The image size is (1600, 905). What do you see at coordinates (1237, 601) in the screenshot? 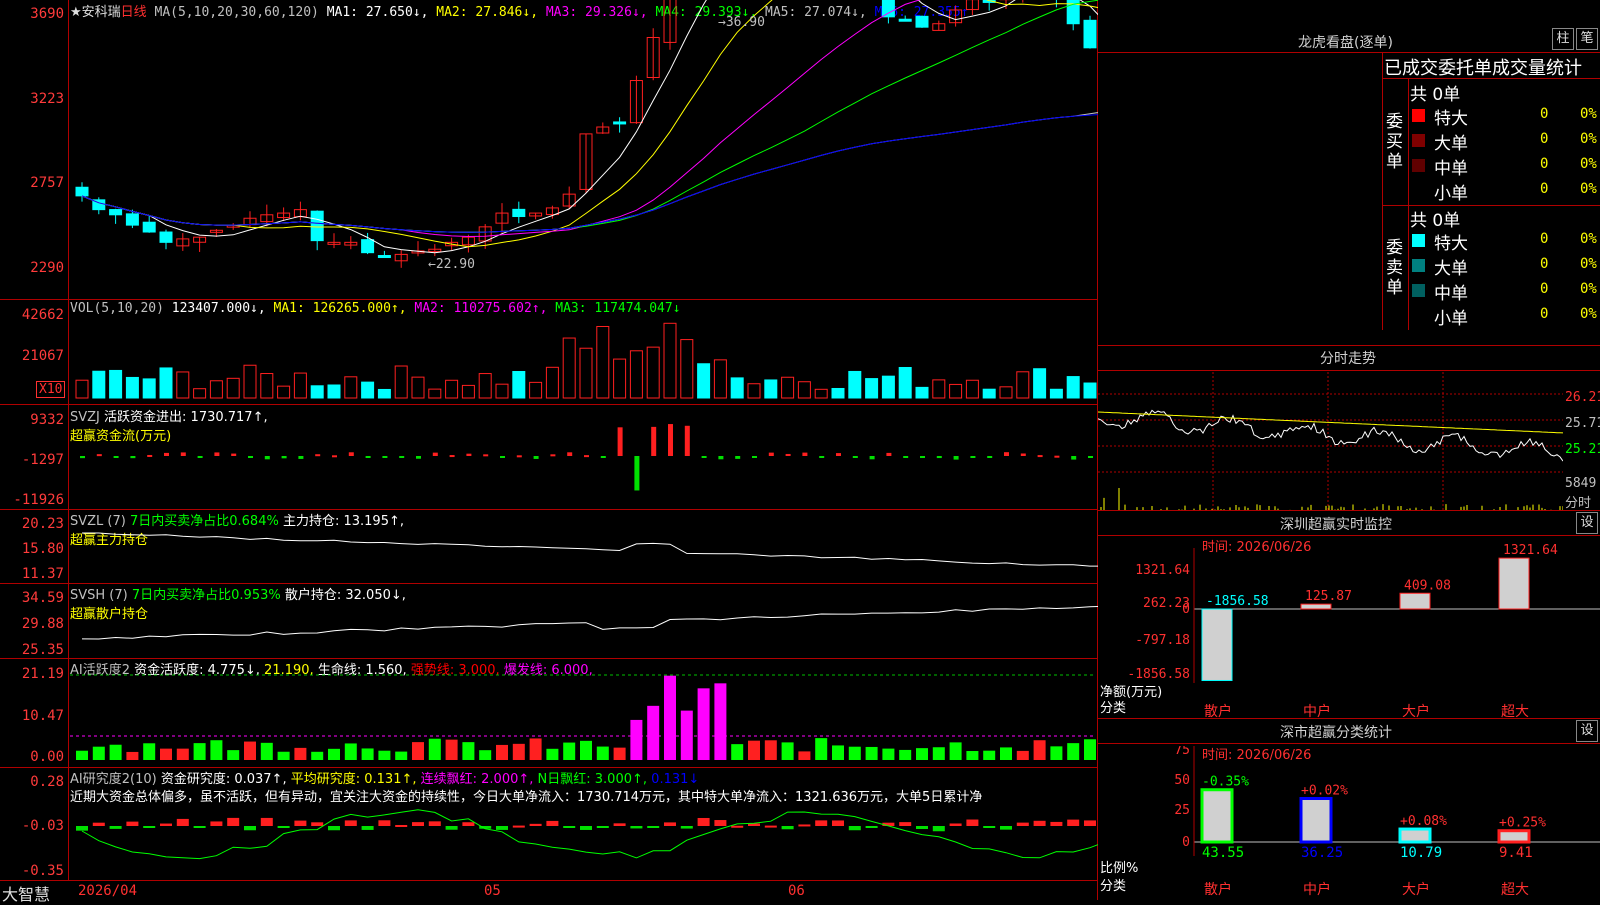
I see `szrt-bar-label: -1856.58` at bounding box center [1237, 601].